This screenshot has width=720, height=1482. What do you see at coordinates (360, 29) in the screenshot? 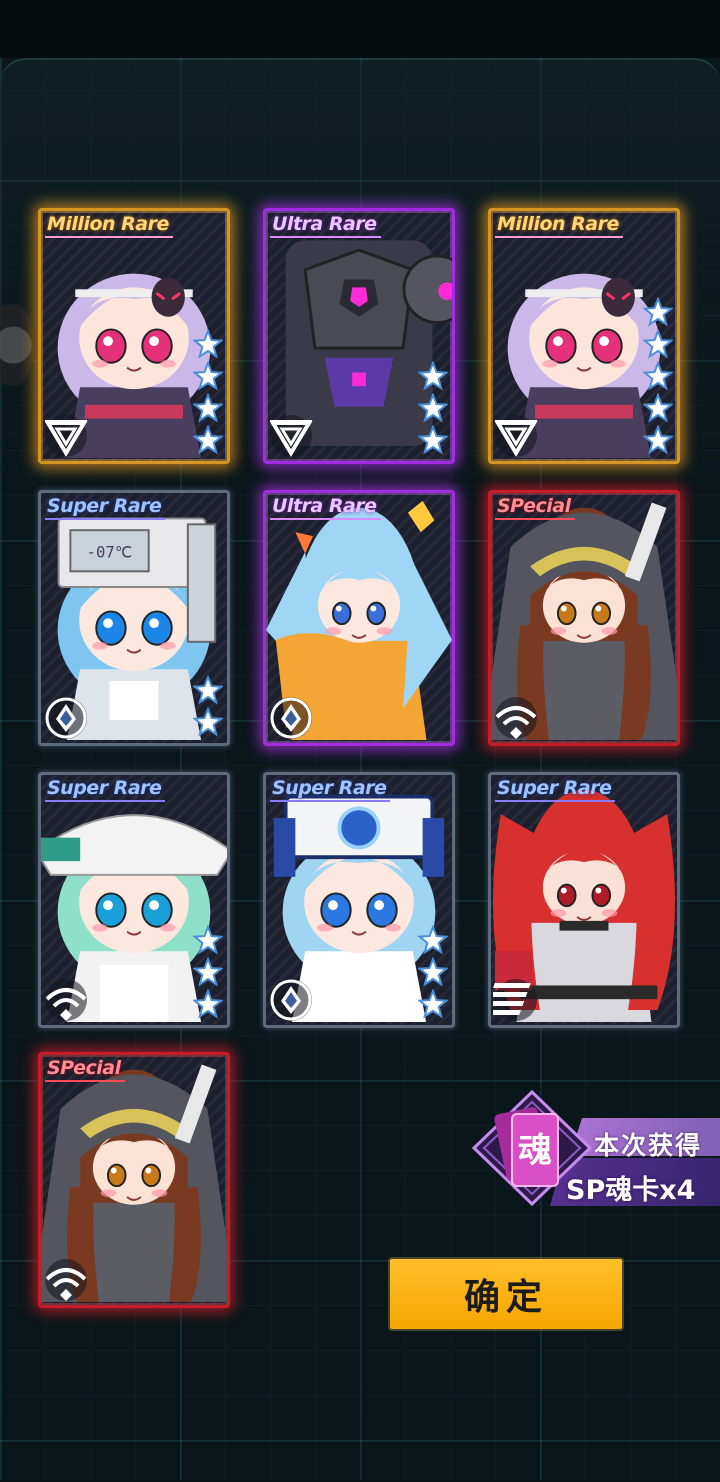
I see `top-band` at bounding box center [360, 29].